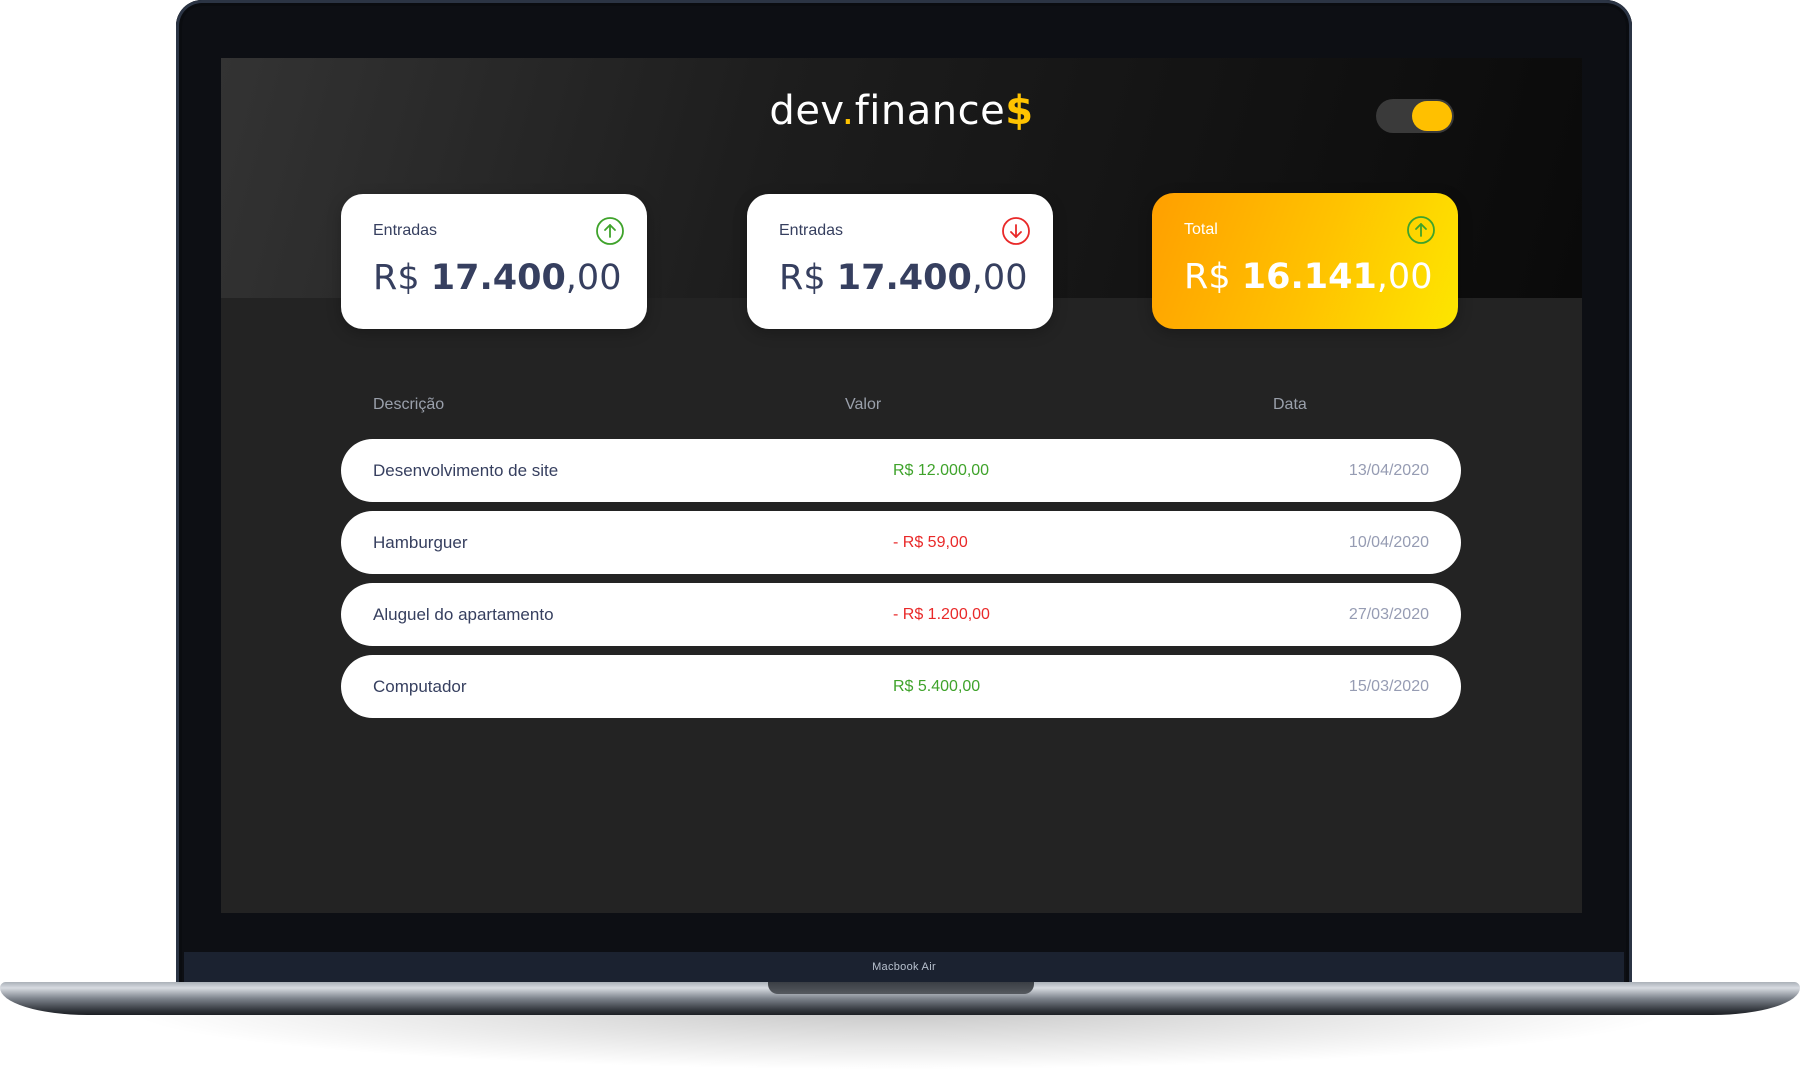 This screenshot has height=1078, width=1800. I want to click on logo-dollar-symbol: $, so click(1019, 111).